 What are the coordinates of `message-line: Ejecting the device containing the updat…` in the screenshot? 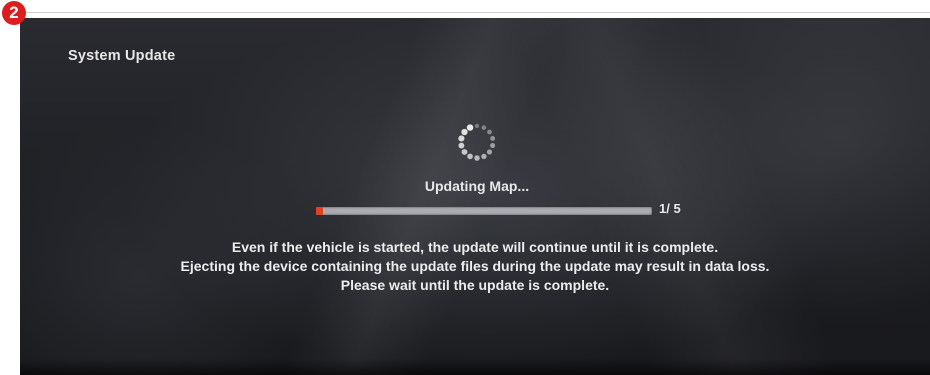 It's located at (475, 266).